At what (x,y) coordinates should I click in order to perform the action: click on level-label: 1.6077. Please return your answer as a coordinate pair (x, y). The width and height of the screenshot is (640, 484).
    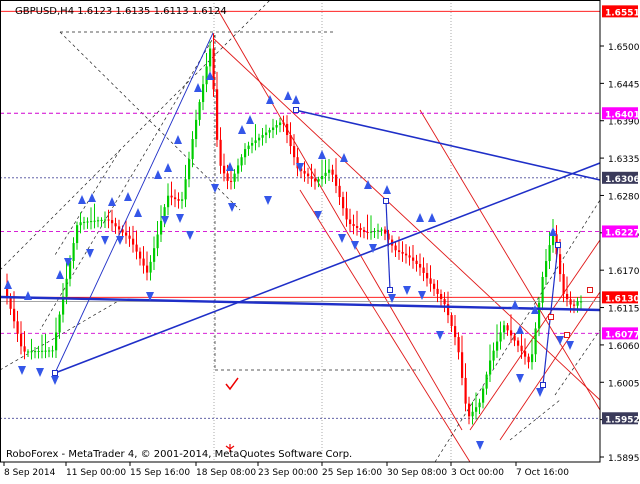
    Looking at the image, I should click on (622, 335).